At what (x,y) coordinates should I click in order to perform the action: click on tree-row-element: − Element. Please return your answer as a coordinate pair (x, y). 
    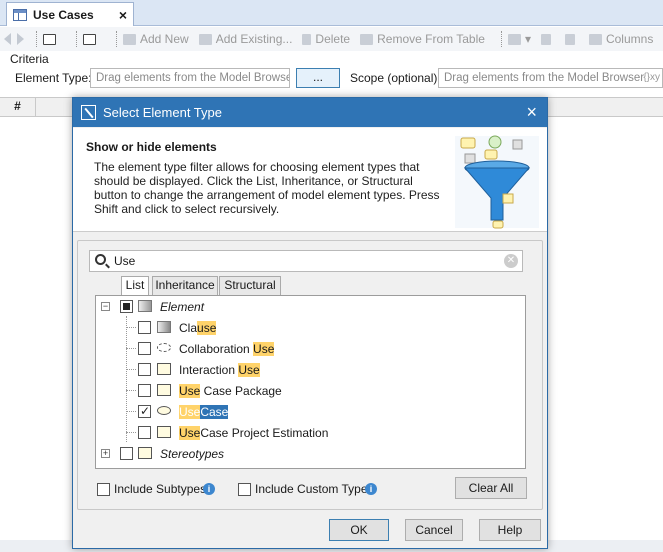
    Looking at the image, I should click on (310, 306).